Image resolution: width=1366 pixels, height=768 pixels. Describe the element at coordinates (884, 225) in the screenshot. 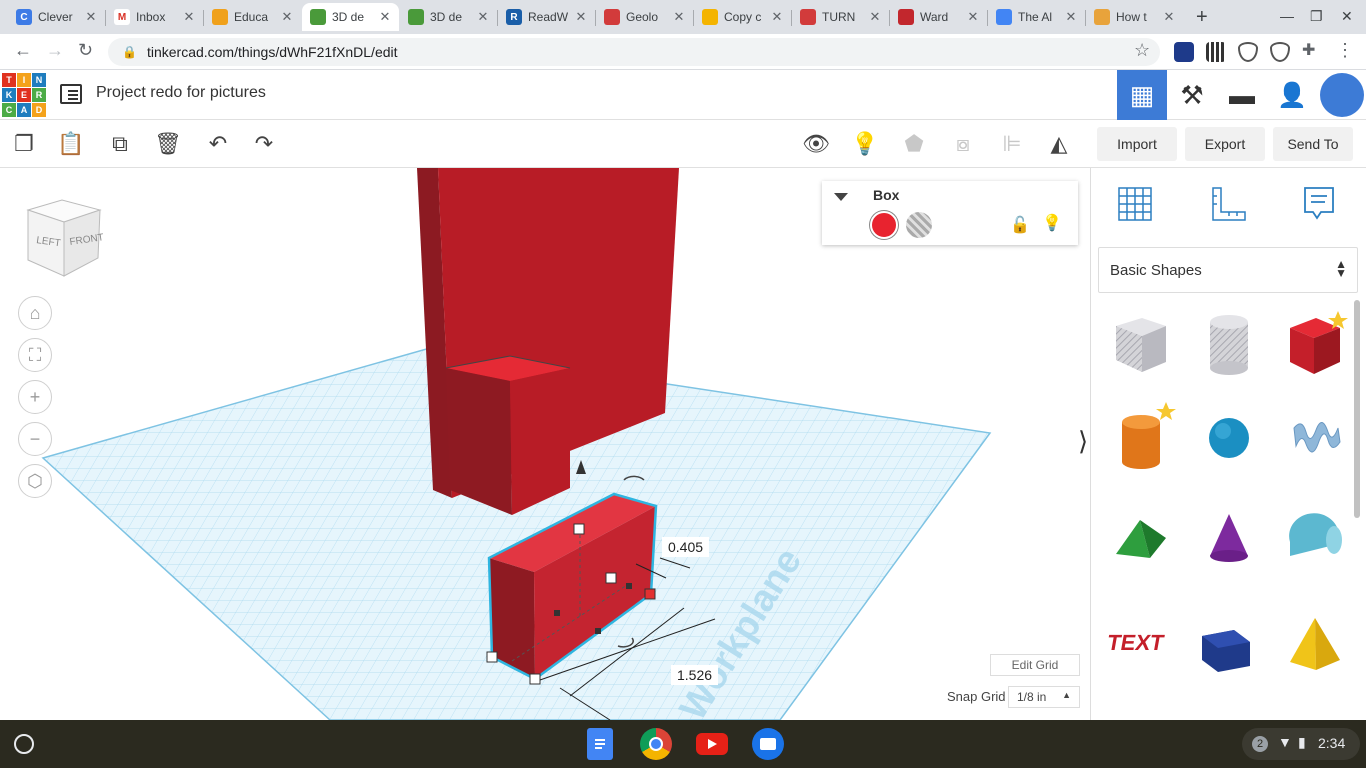

I see `solid-color-swatch` at that location.